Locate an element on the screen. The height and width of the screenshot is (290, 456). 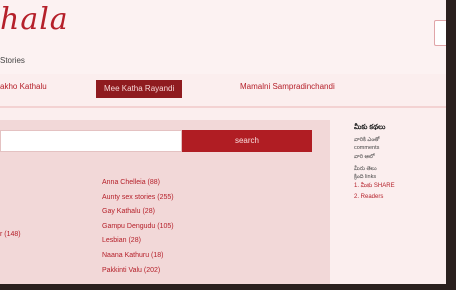
tag-link-gampu-dengudu: Gampu Dengudu (105) is located at coordinates (138, 227).